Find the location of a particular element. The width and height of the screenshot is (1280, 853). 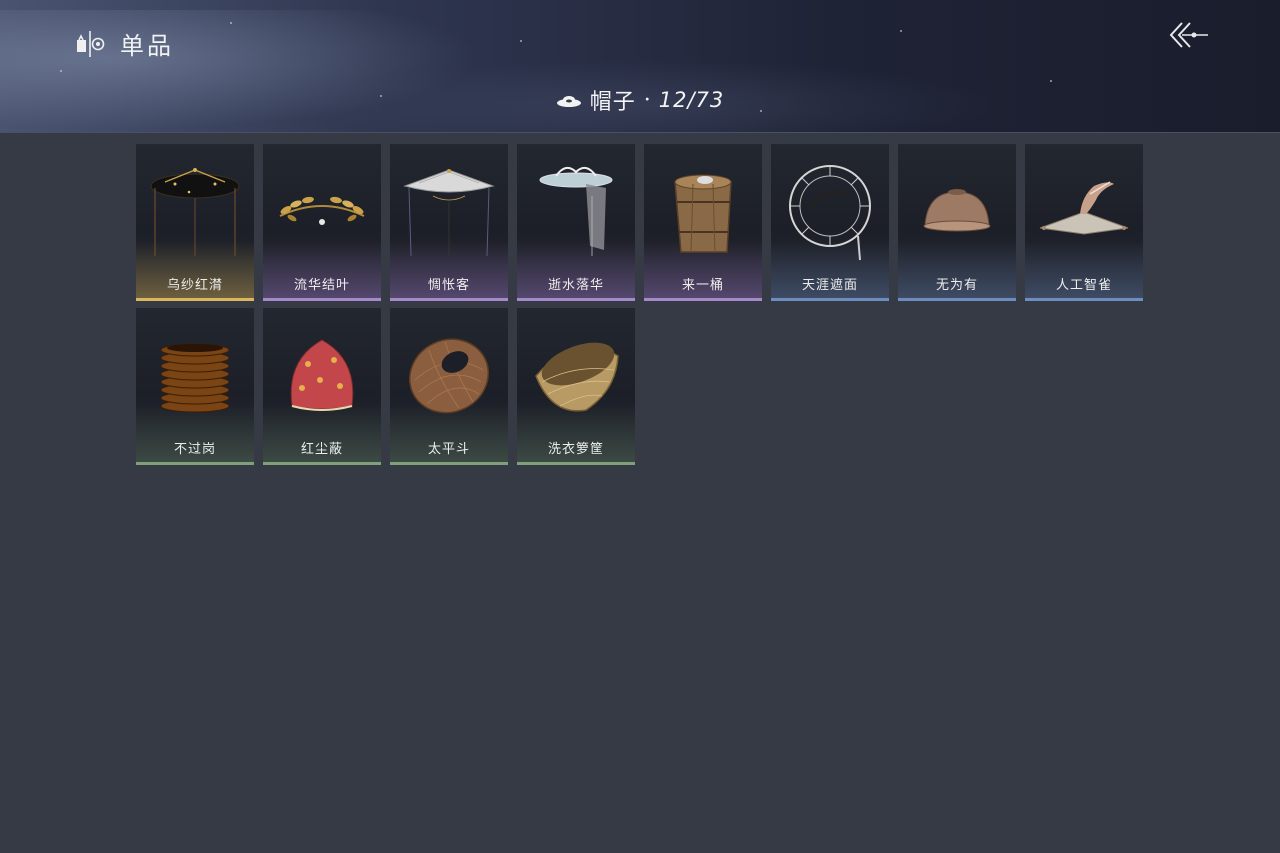

item-name: 天涯遮面 is located at coordinates (829, 285).